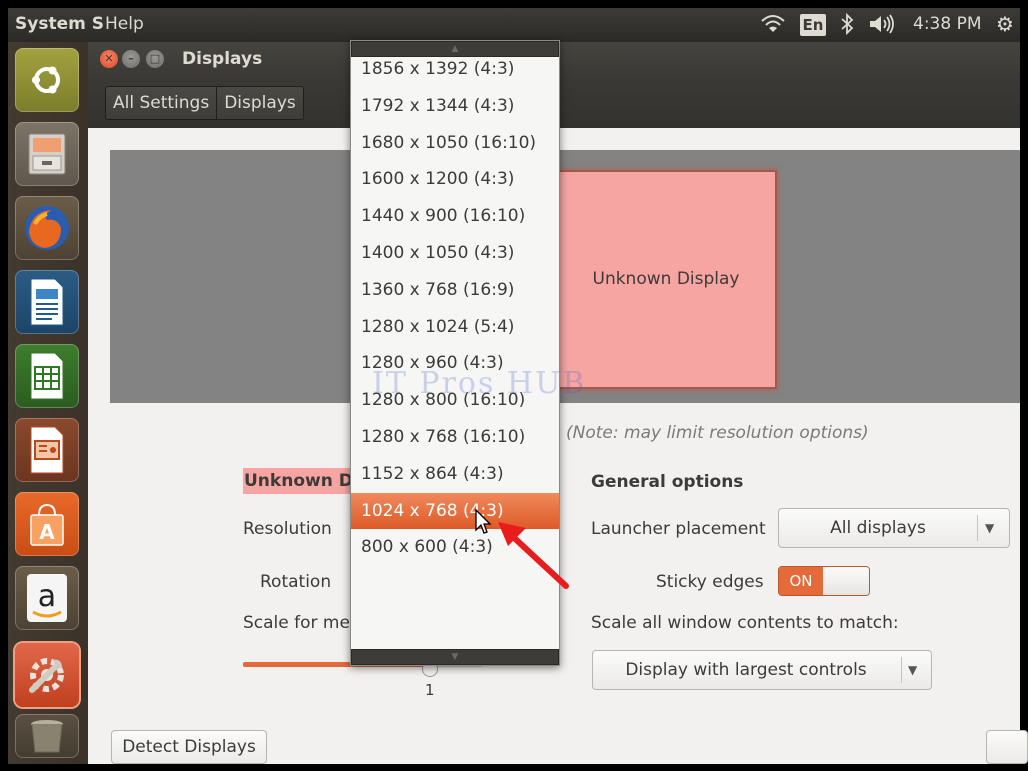  Describe the element at coordinates (455, 327) in the screenshot. I see `resolution-option: 1280 x 1024 (5:4)` at that location.